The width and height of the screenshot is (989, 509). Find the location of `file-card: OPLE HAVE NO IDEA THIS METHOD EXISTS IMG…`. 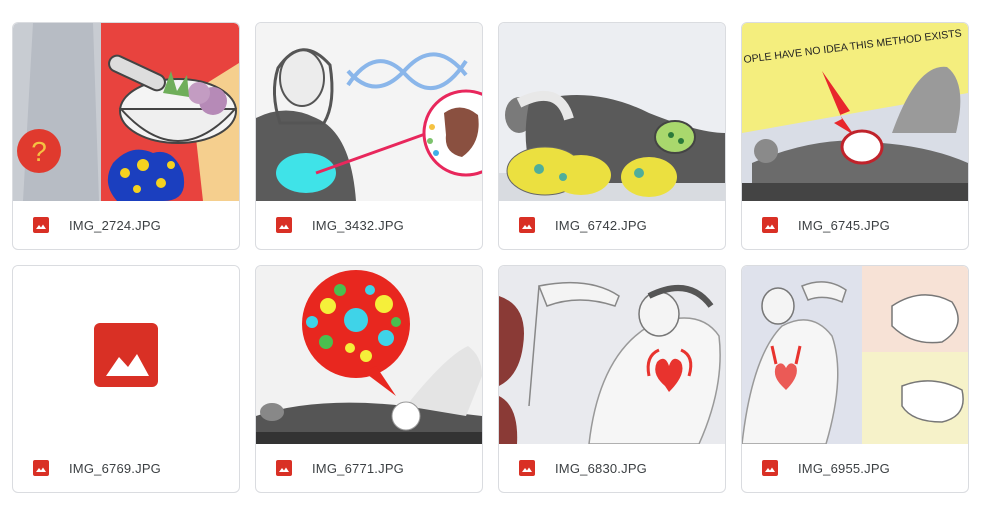

file-card: OPLE HAVE NO IDEA THIS METHOD EXISTS IMG… is located at coordinates (855, 136).